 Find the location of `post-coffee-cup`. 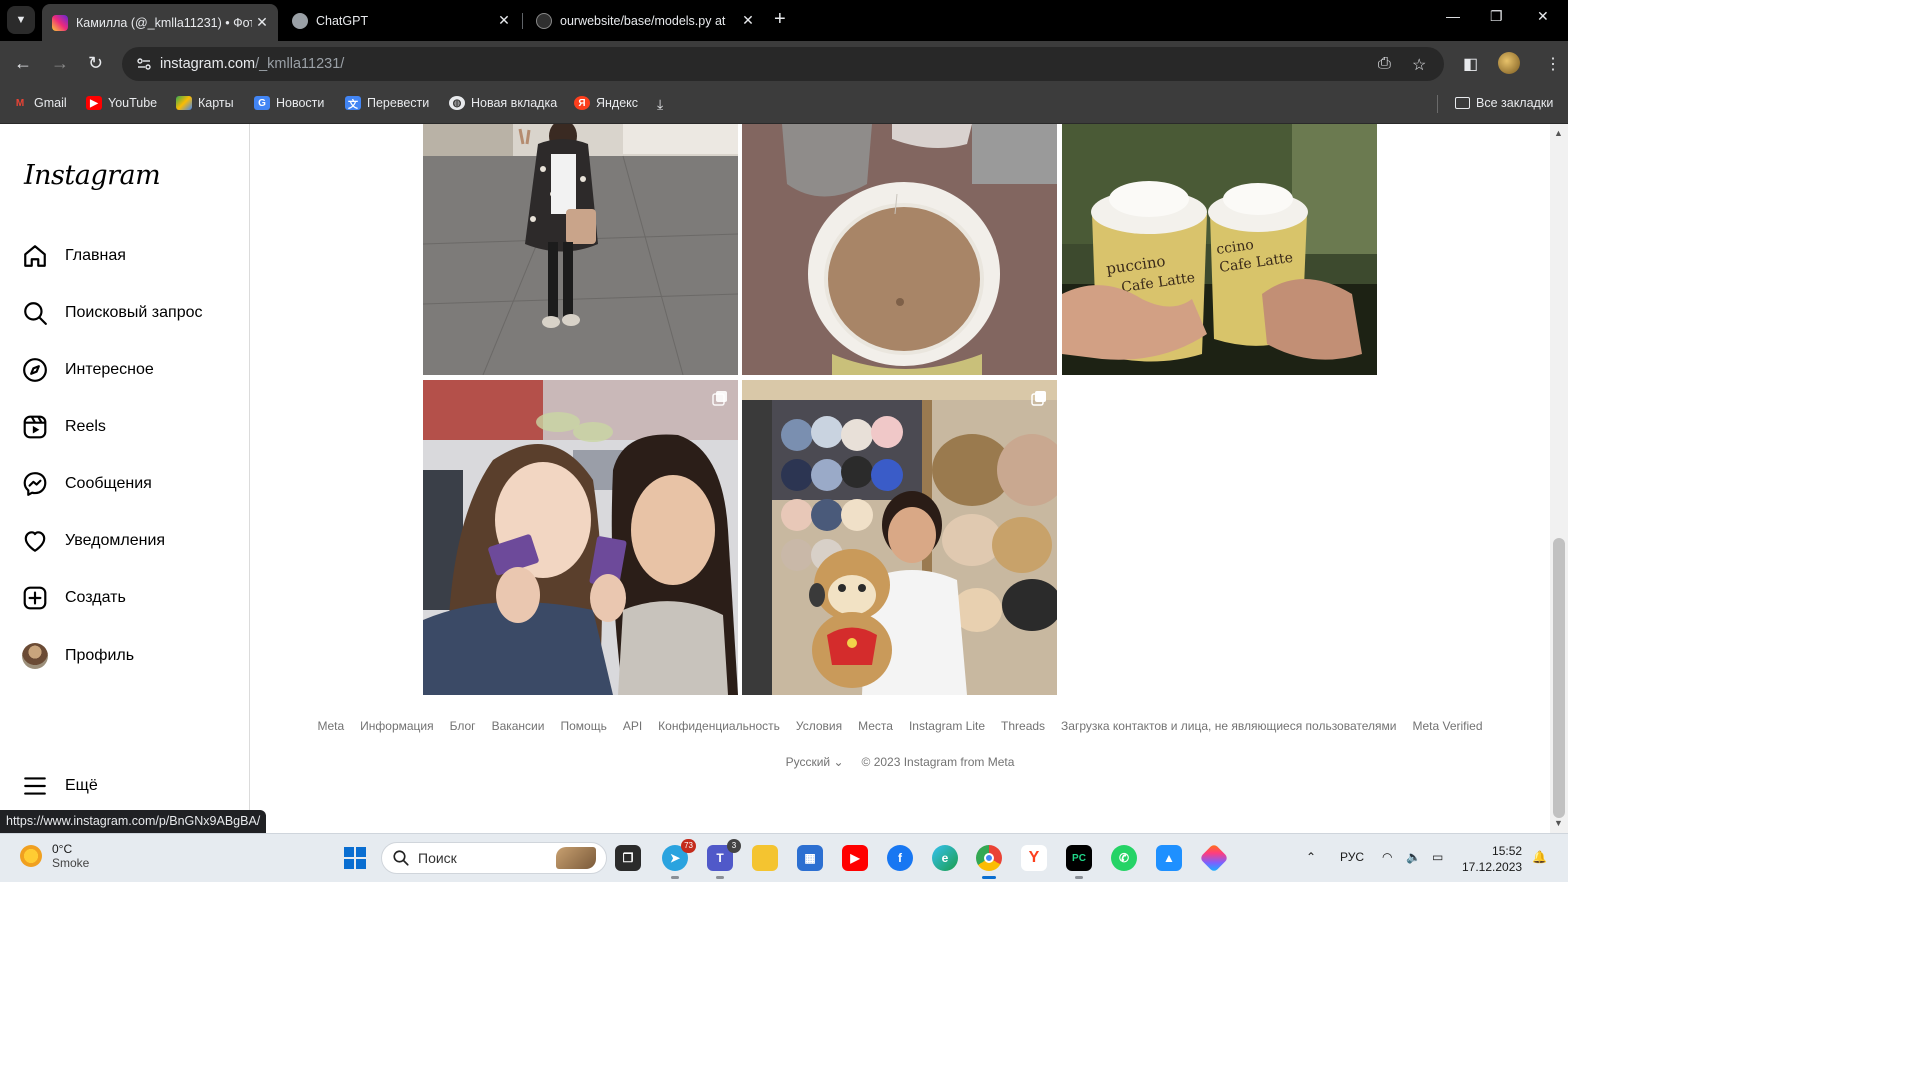

post-coffee-cup is located at coordinates (899, 249).